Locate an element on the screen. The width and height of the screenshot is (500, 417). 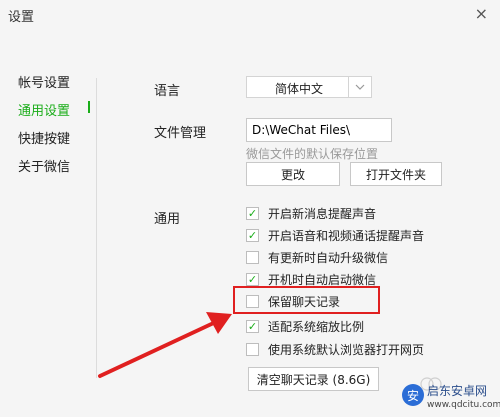
watermark-title: 启东安卓网 is located at coordinates (457, 391).